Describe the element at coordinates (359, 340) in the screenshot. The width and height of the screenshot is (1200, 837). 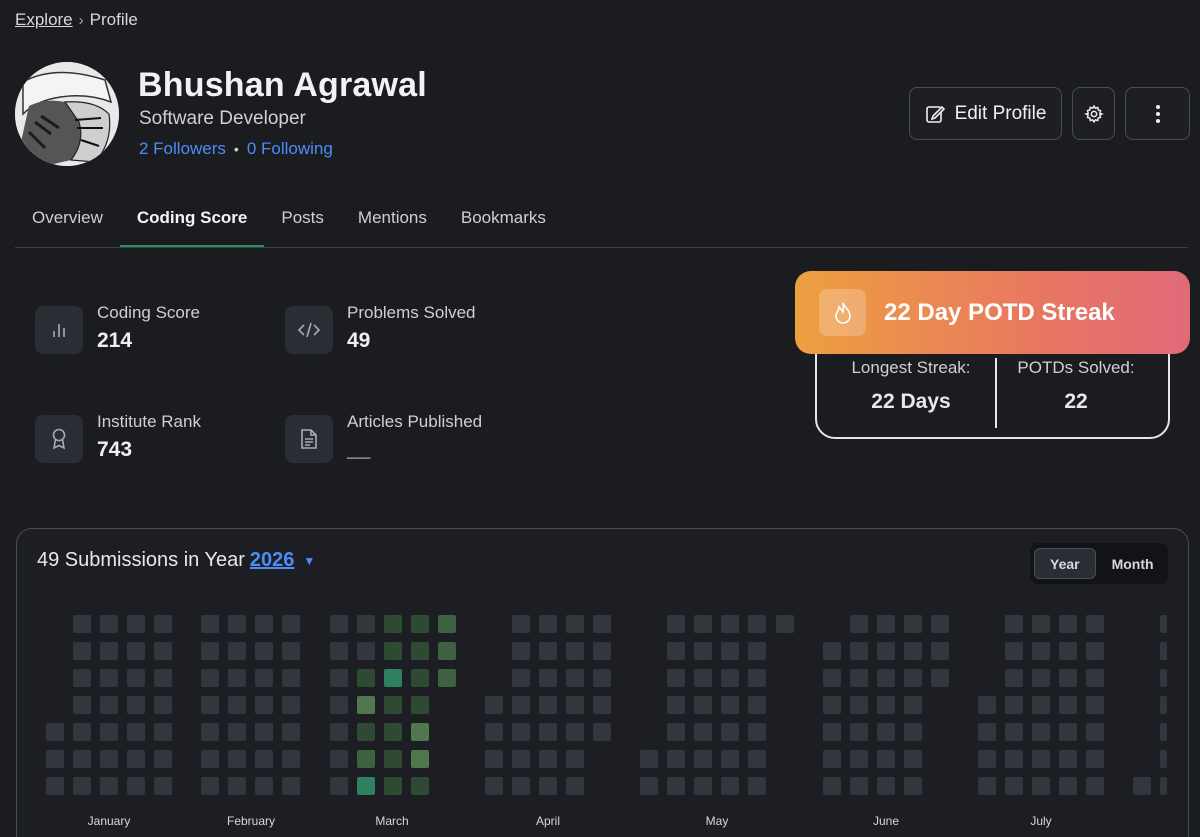
I see `stat-value: 49` at that location.